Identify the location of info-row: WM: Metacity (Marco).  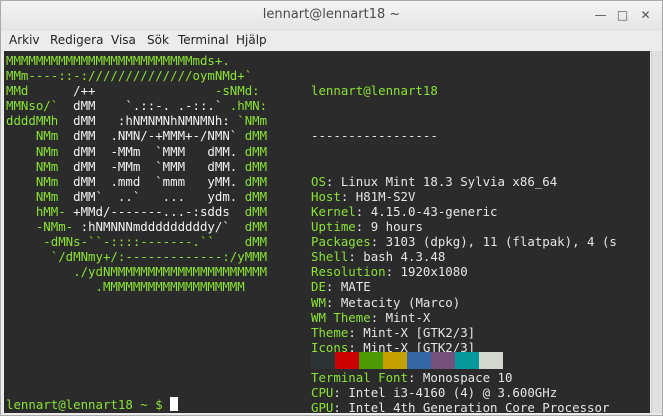
(386, 302).